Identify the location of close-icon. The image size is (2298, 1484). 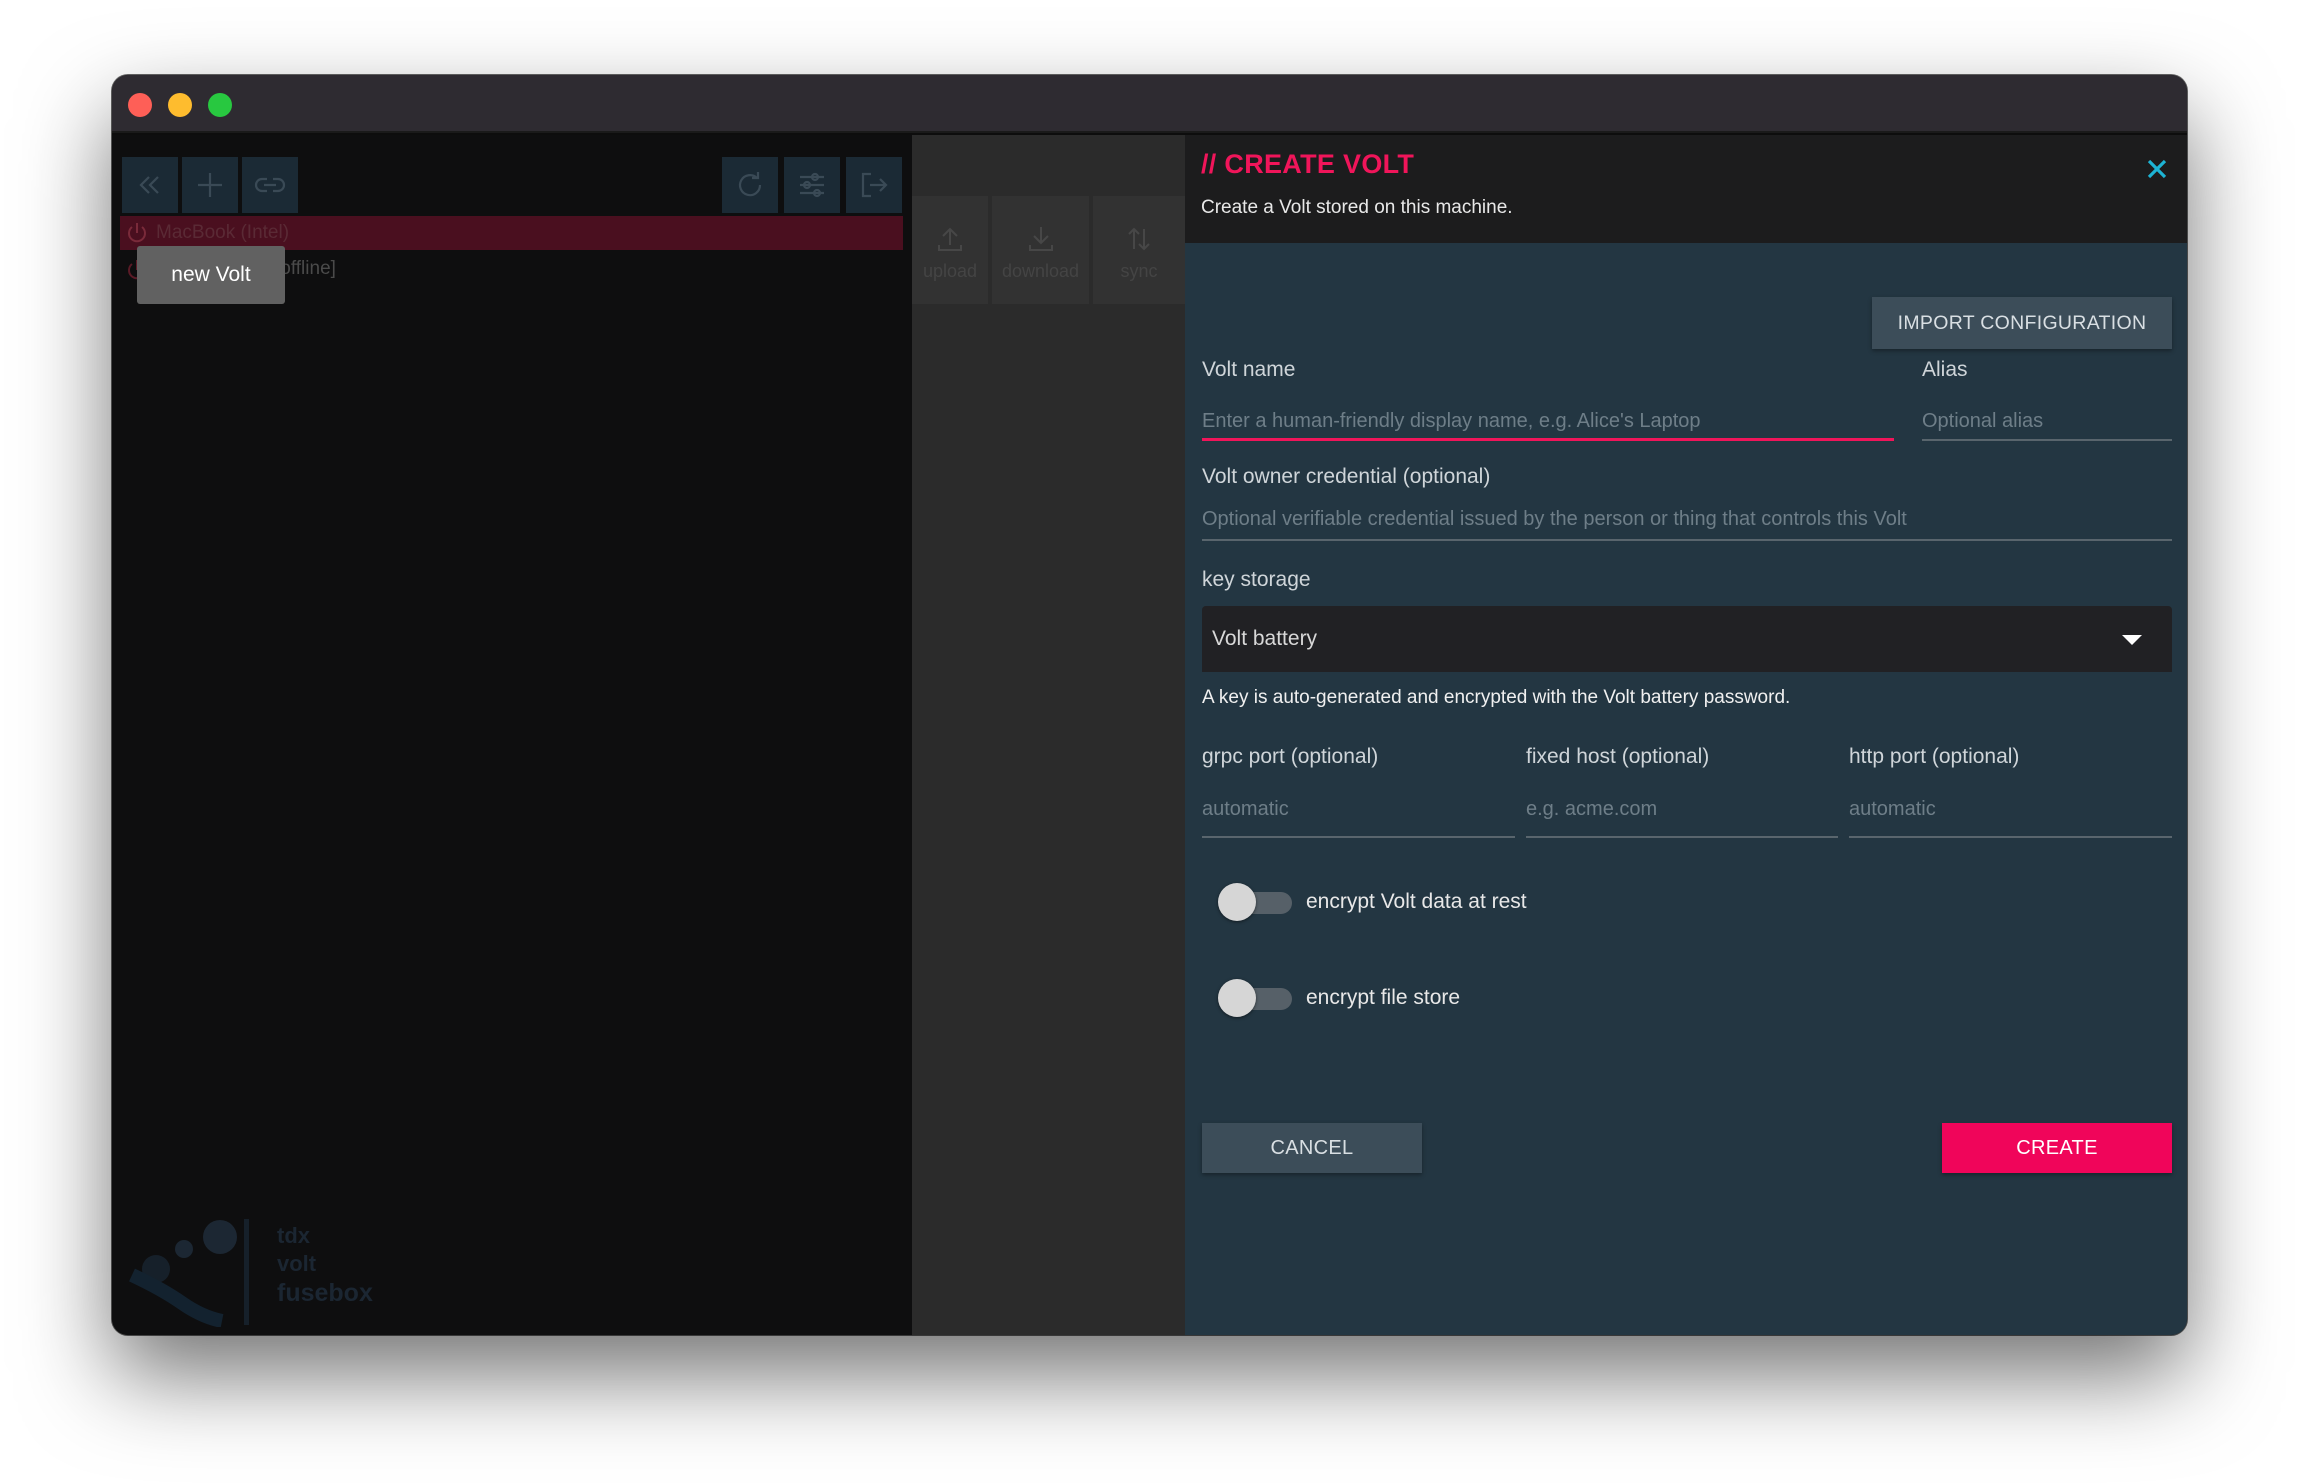
(2157, 169).